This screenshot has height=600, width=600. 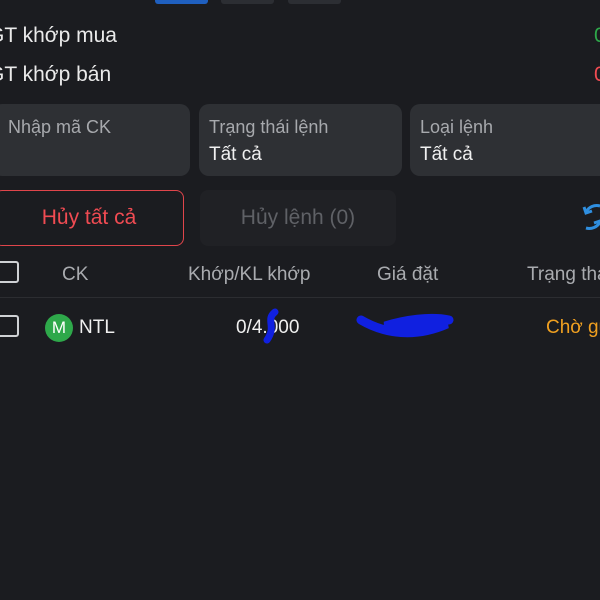 What do you see at coordinates (9, 272) in the screenshot?
I see `select-all-checkbox` at bounding box center [9, 272].